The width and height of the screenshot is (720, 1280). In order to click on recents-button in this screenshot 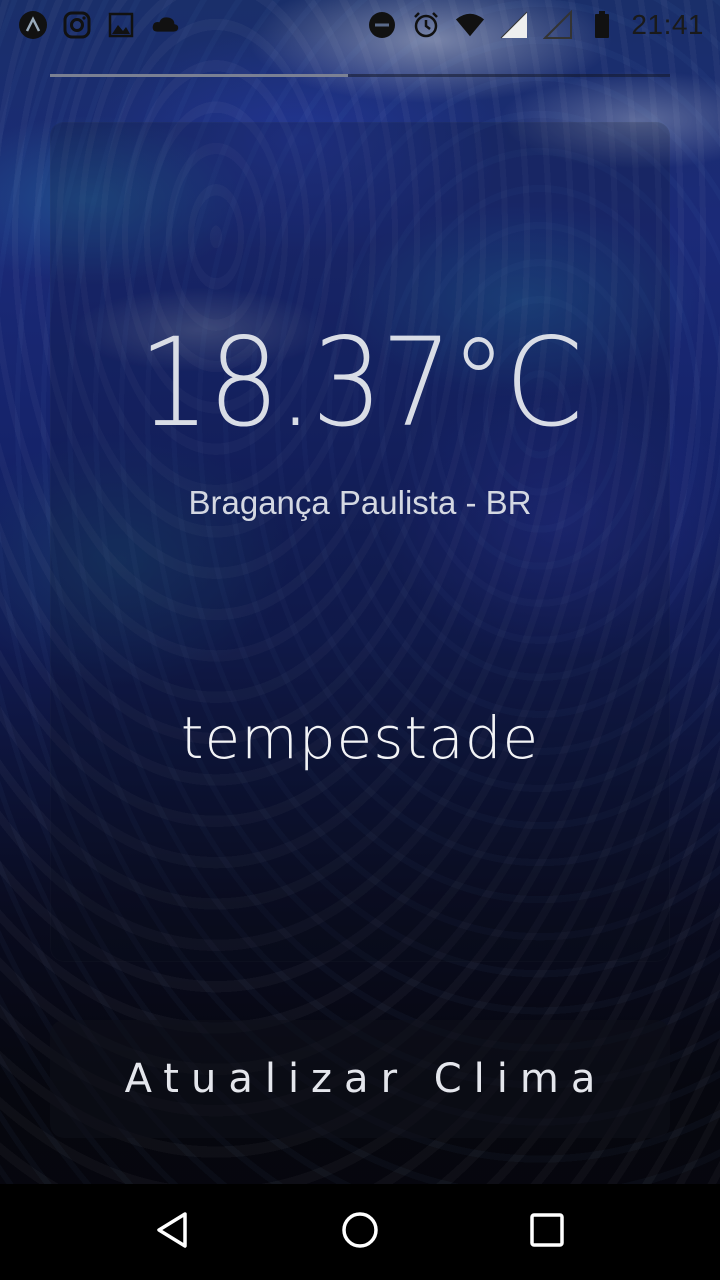, I will do `click(547, 1232)`.